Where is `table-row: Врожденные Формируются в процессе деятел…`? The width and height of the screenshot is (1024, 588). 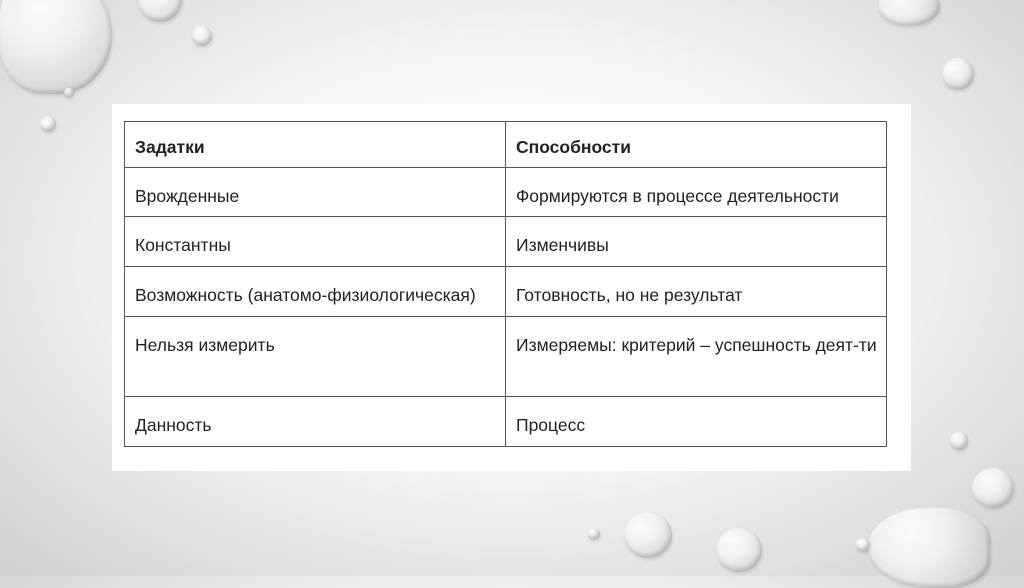 table-row: Врожденные Формируются в процессе деятел… is located at coordinates (505, 192).